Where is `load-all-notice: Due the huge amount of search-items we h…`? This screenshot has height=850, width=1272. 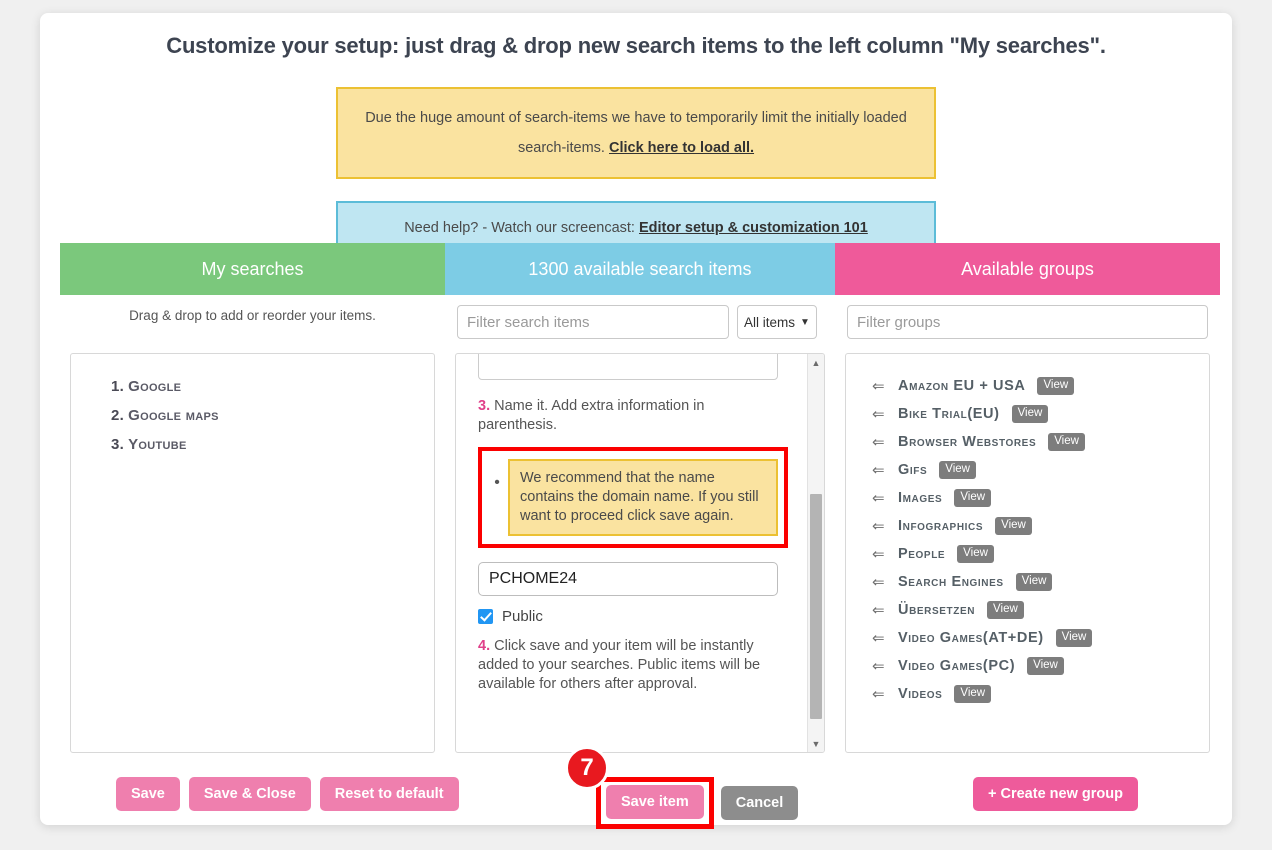
load-all-notice: Due the huge amount of search-items we h… is located at coordinates (636, 133).